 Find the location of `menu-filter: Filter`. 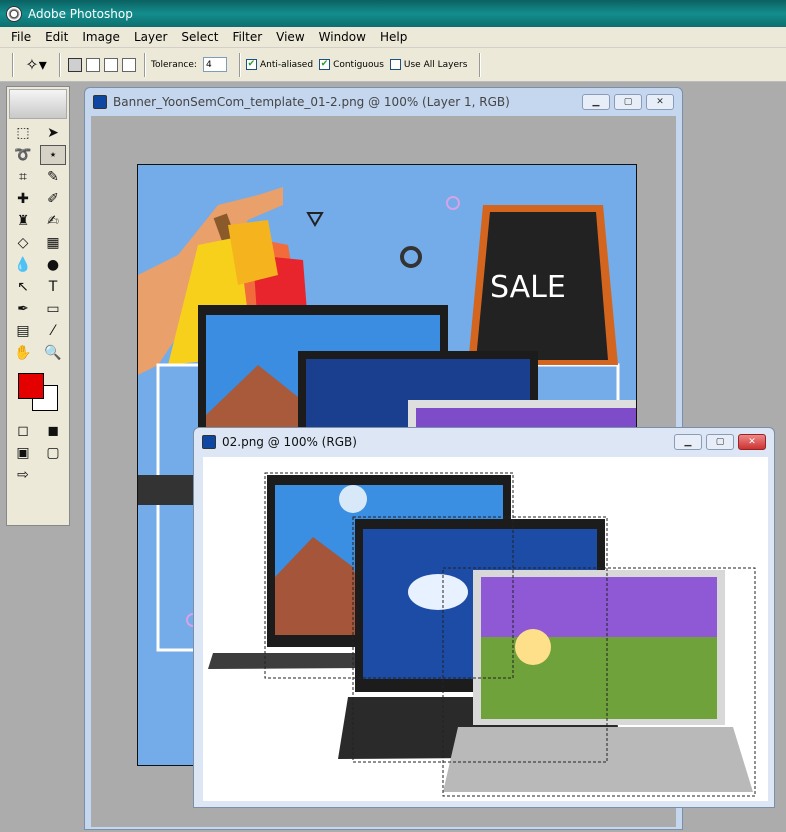

menu-filter: Filter is located at coordinates (247, 37).